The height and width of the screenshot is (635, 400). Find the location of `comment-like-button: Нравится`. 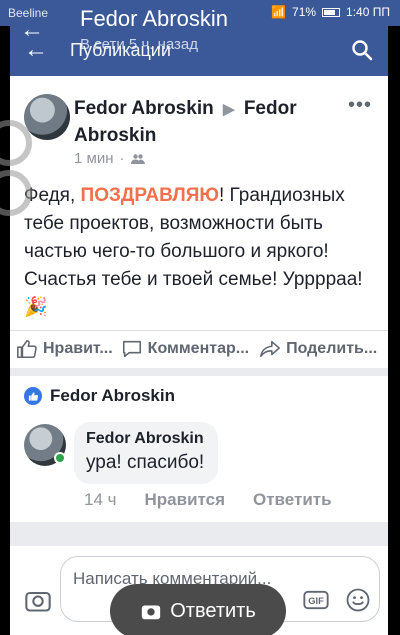

comment-like-button: Нравится is located at coordinates (185, 500).